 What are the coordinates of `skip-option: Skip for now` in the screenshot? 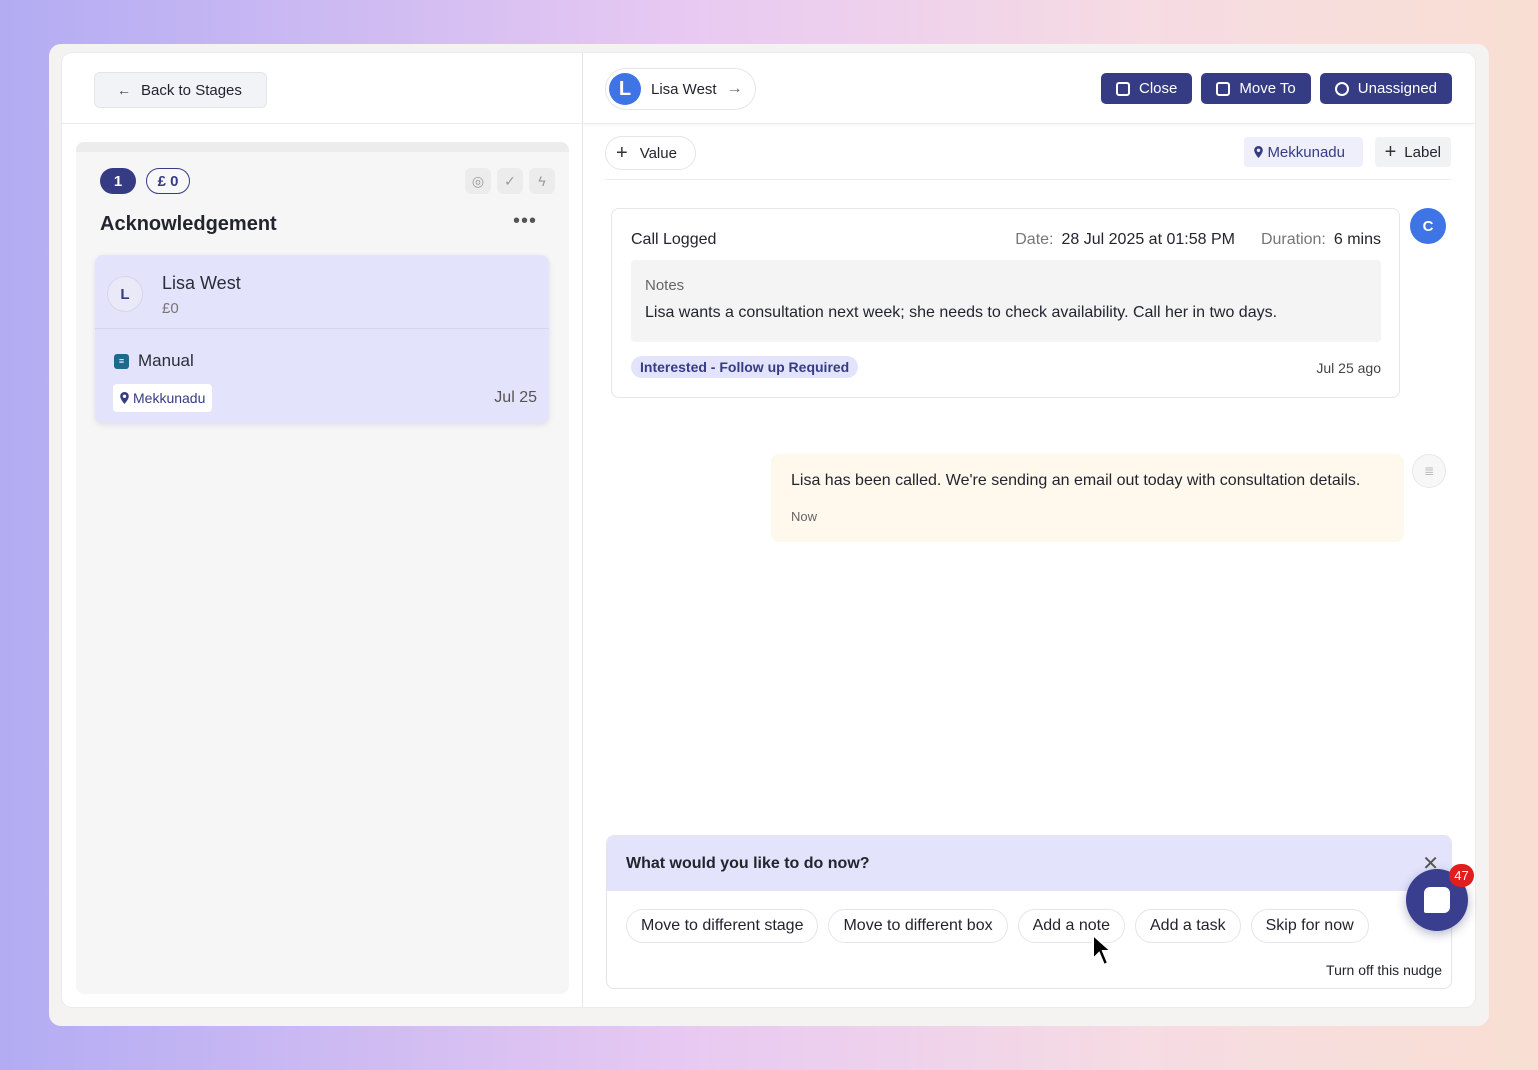 It's located at (1309, 926).